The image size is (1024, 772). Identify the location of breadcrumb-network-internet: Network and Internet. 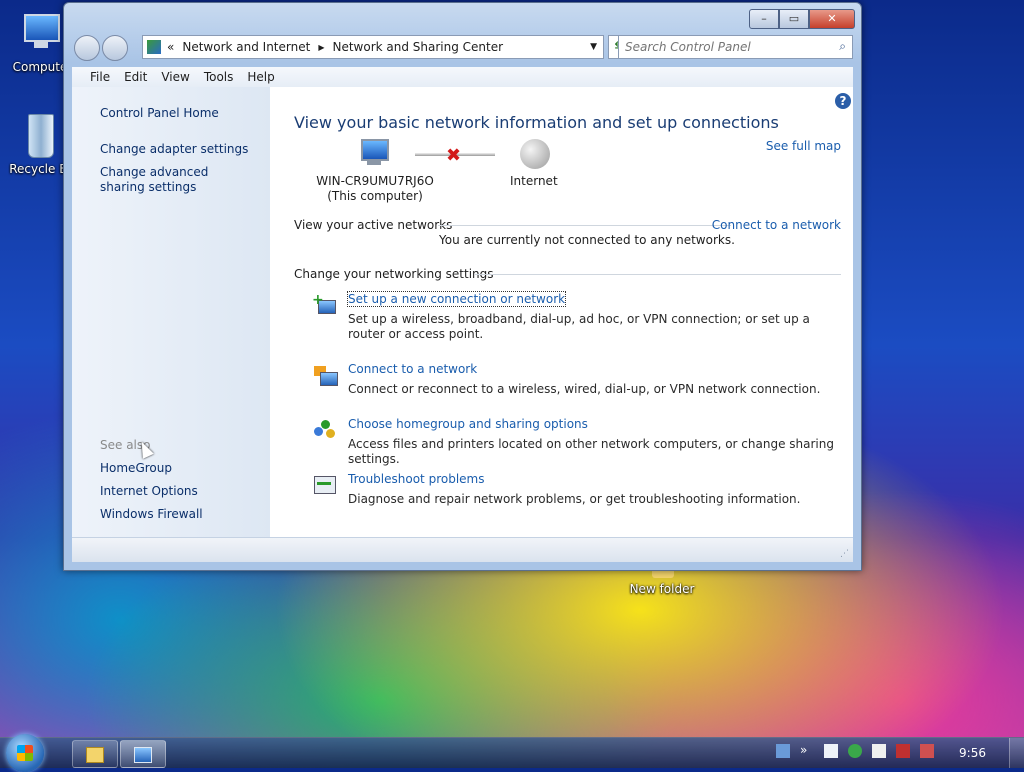
(246, 47).